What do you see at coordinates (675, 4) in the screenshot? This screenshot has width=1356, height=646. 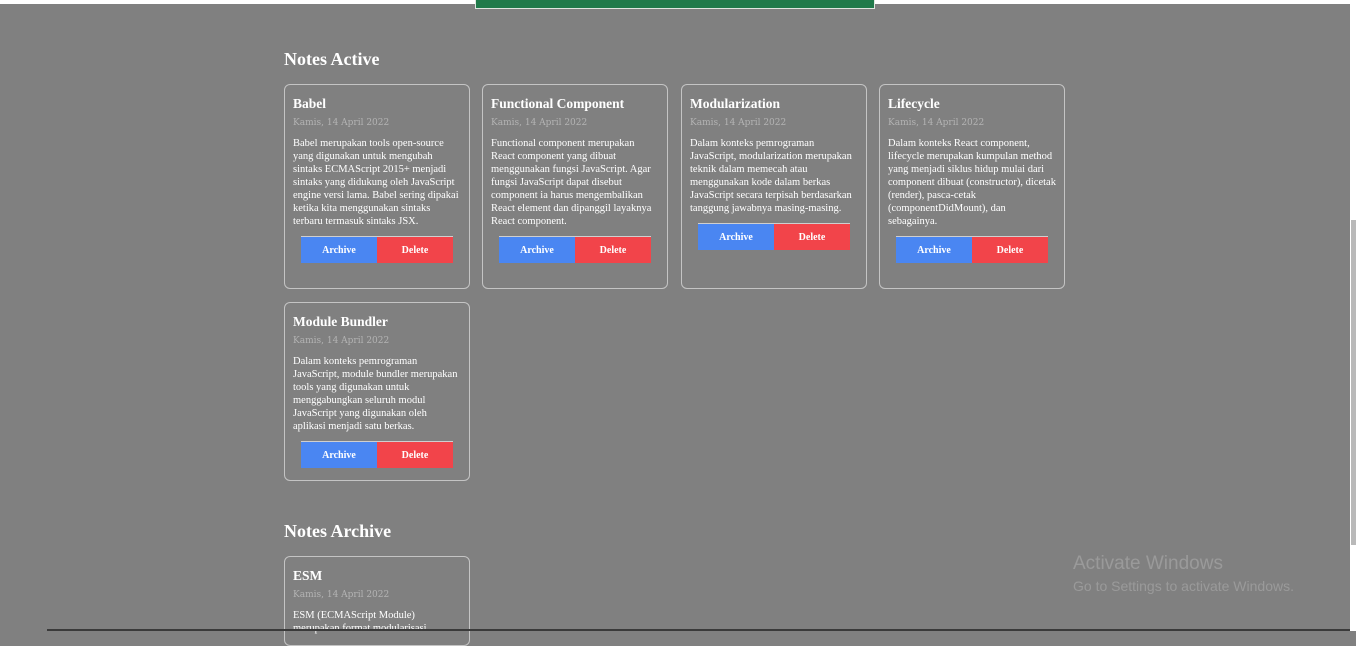 I see `add-note-form-edge` at bounding box center [675, 4].